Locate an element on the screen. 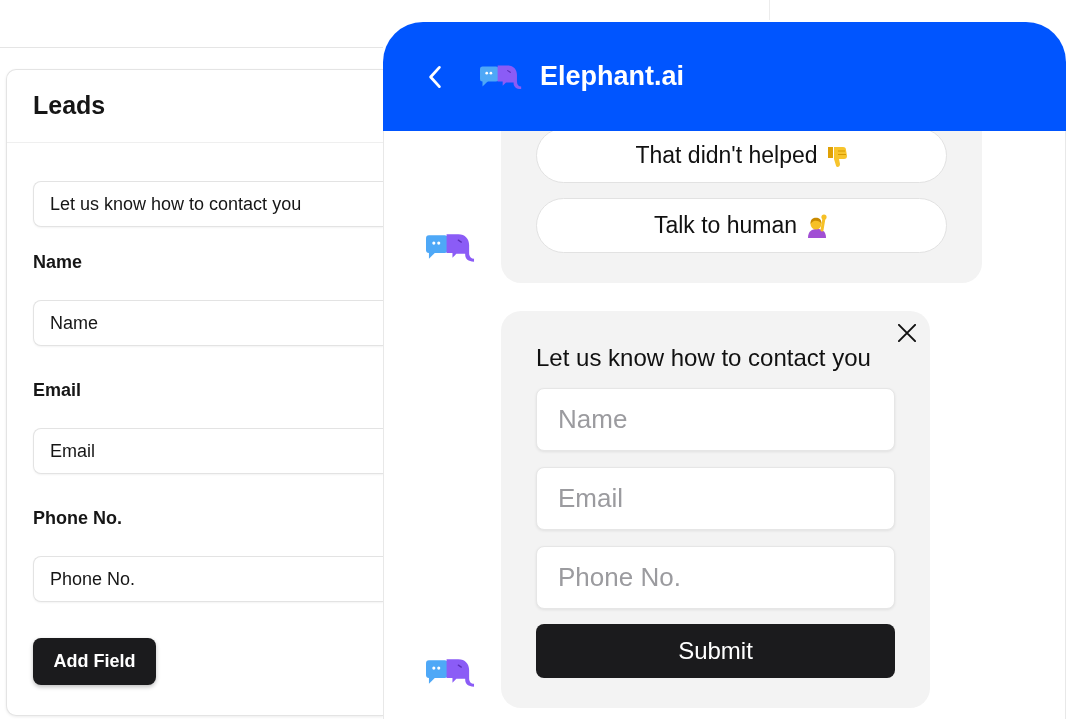 This screenshot has width=1080, height=719. chat-title: Elephant.ai is located at coordinates (612, 77).